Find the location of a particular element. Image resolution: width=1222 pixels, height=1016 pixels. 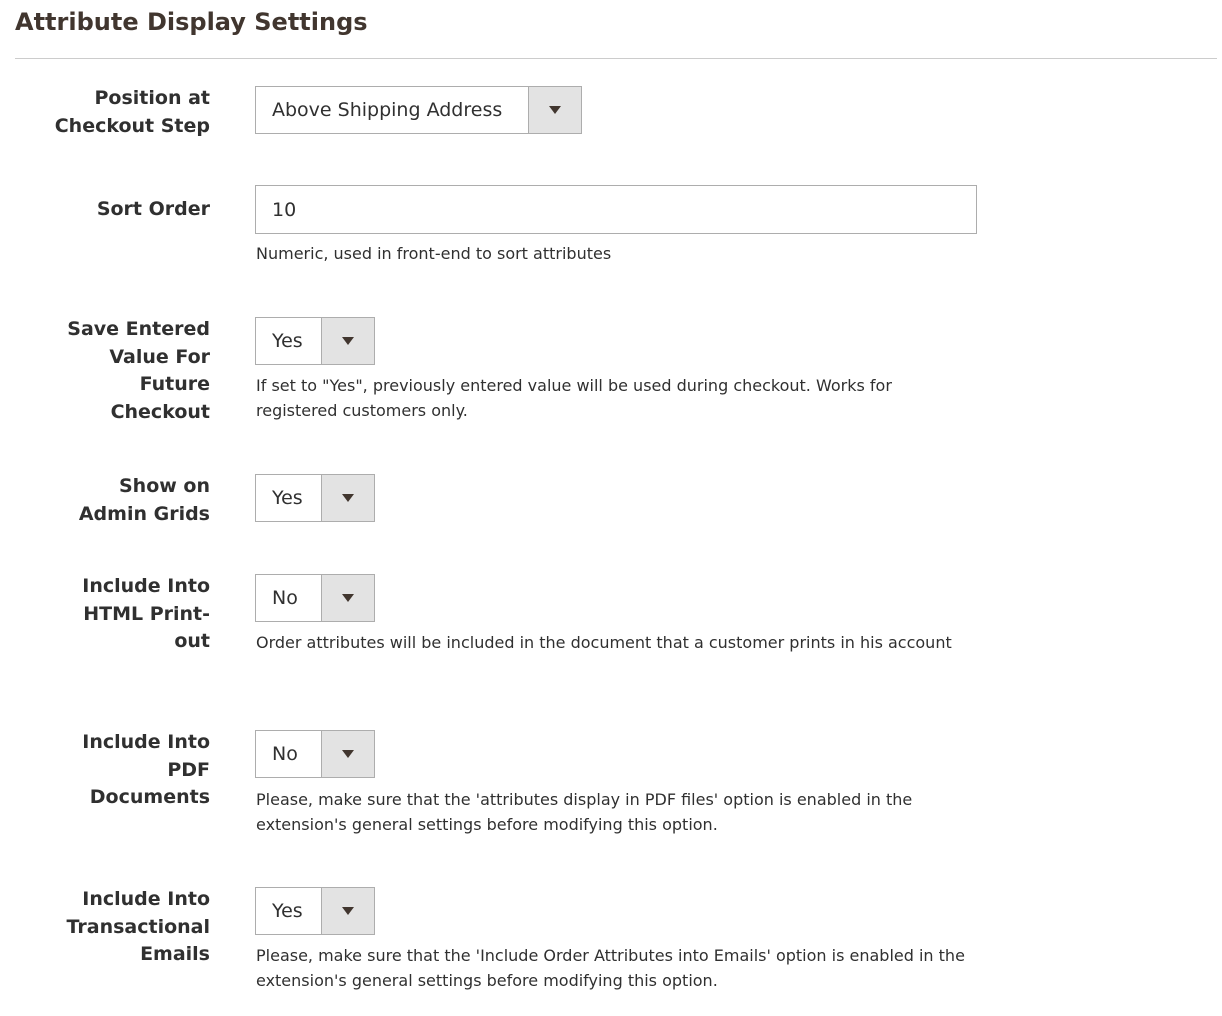

section-divider is located at coordinates (616, 58).